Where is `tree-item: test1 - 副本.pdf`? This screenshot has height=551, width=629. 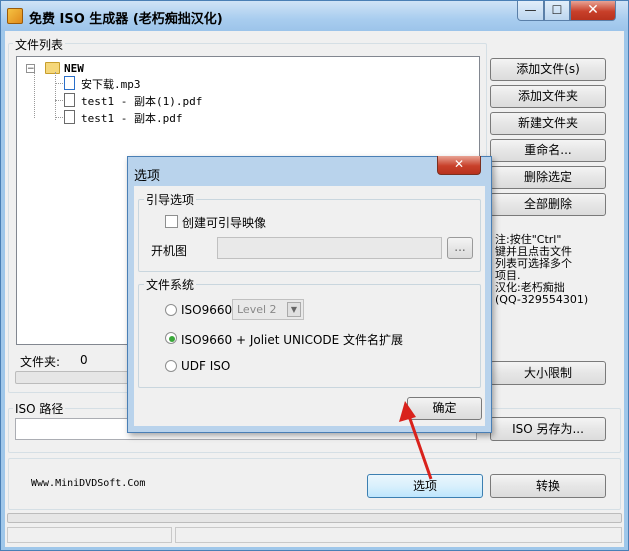 tree-item: test1 - 副本.pdf is located at coordinates (131, 118).